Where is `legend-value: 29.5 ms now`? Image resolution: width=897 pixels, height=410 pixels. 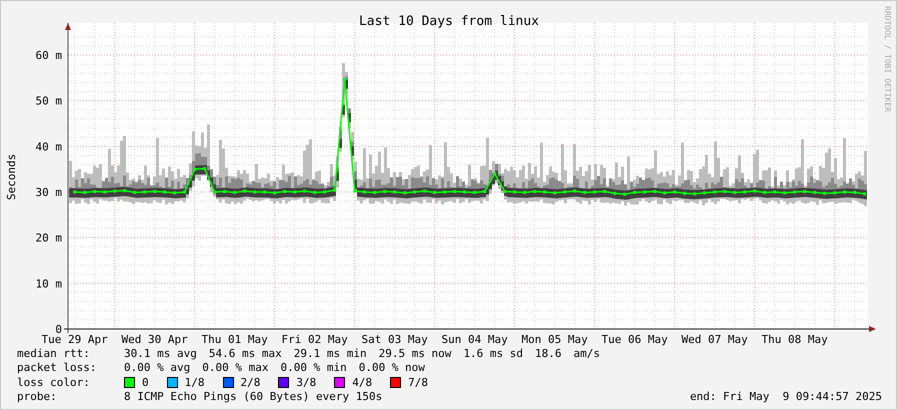 legend-value: 29.5 ms now is located at coordinates (415, 353).